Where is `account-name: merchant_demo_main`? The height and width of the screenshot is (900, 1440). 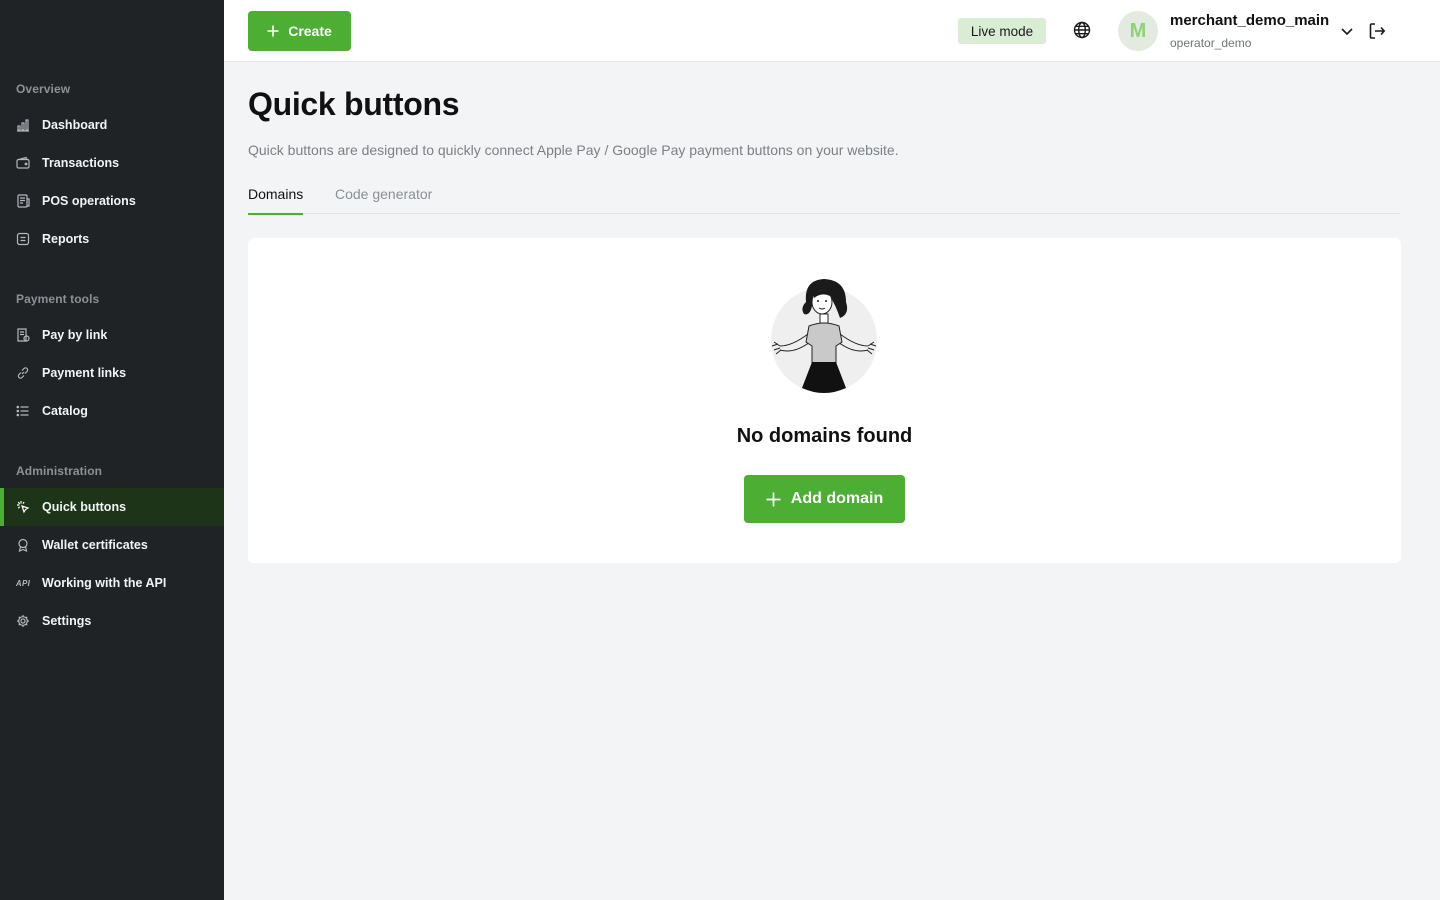 account-name: merchant_demo_main is located at coordinates (1249, 20).